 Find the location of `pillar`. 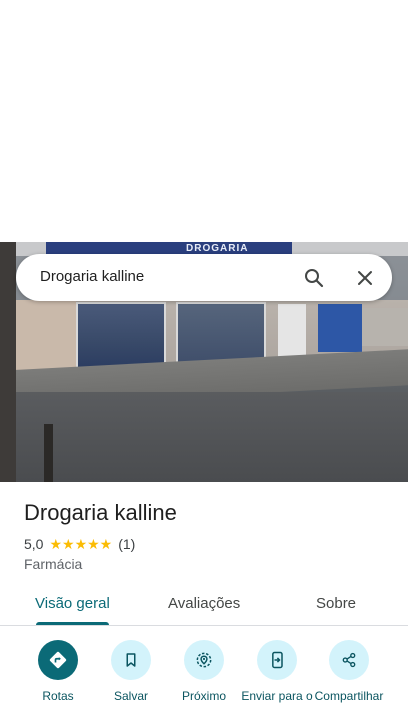

pillar is located at coordinates (8, 362).